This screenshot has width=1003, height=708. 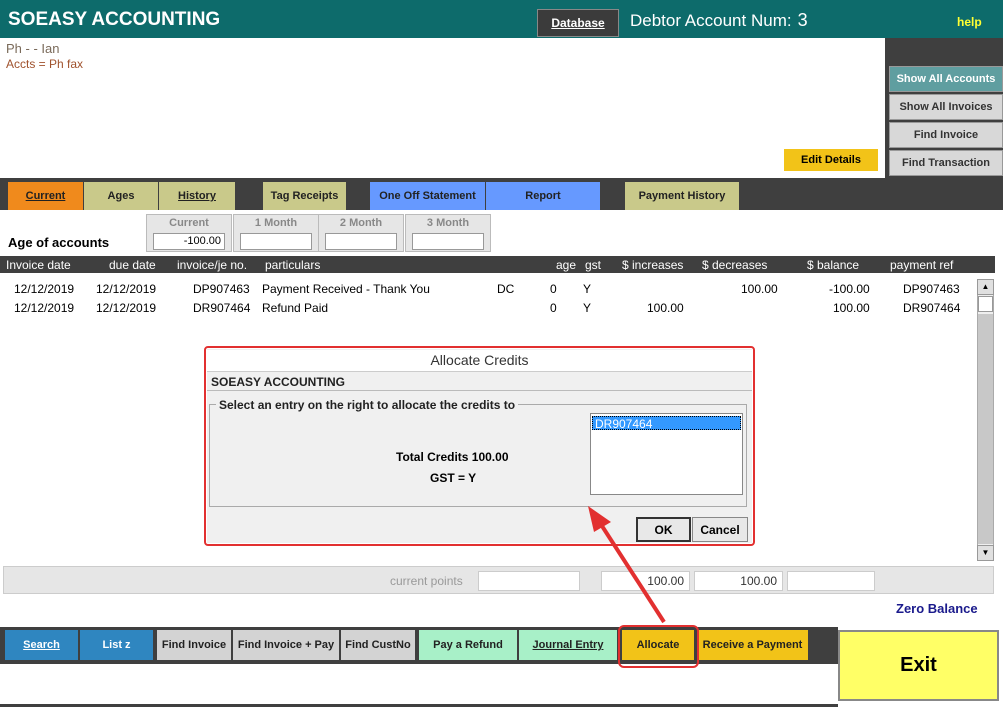 I want to click on age-current-value: -100.00, so click(x=189, y=241).